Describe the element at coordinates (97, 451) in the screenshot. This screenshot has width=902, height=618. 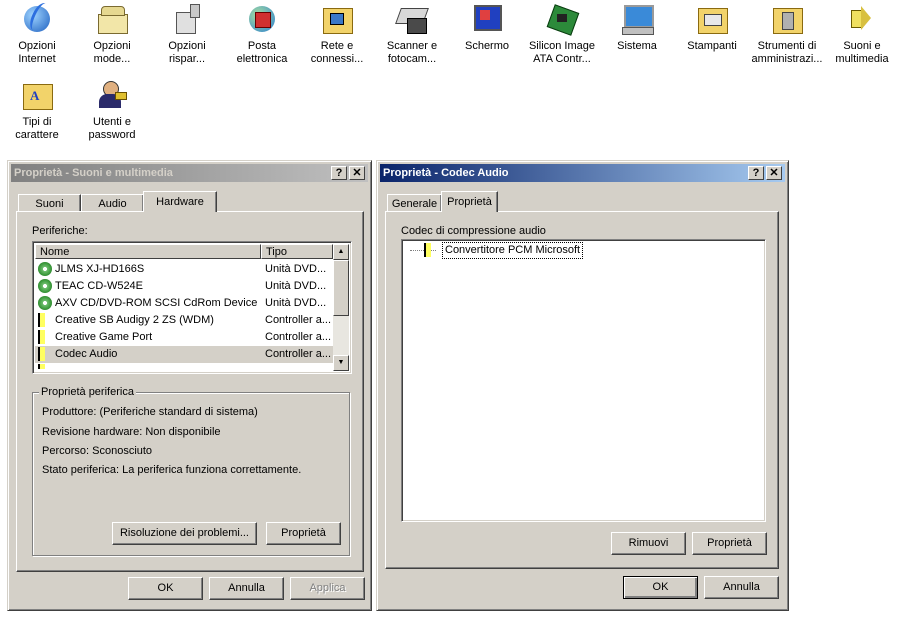
I see `prop-path: Percorso: Sconosciuto` at that location.